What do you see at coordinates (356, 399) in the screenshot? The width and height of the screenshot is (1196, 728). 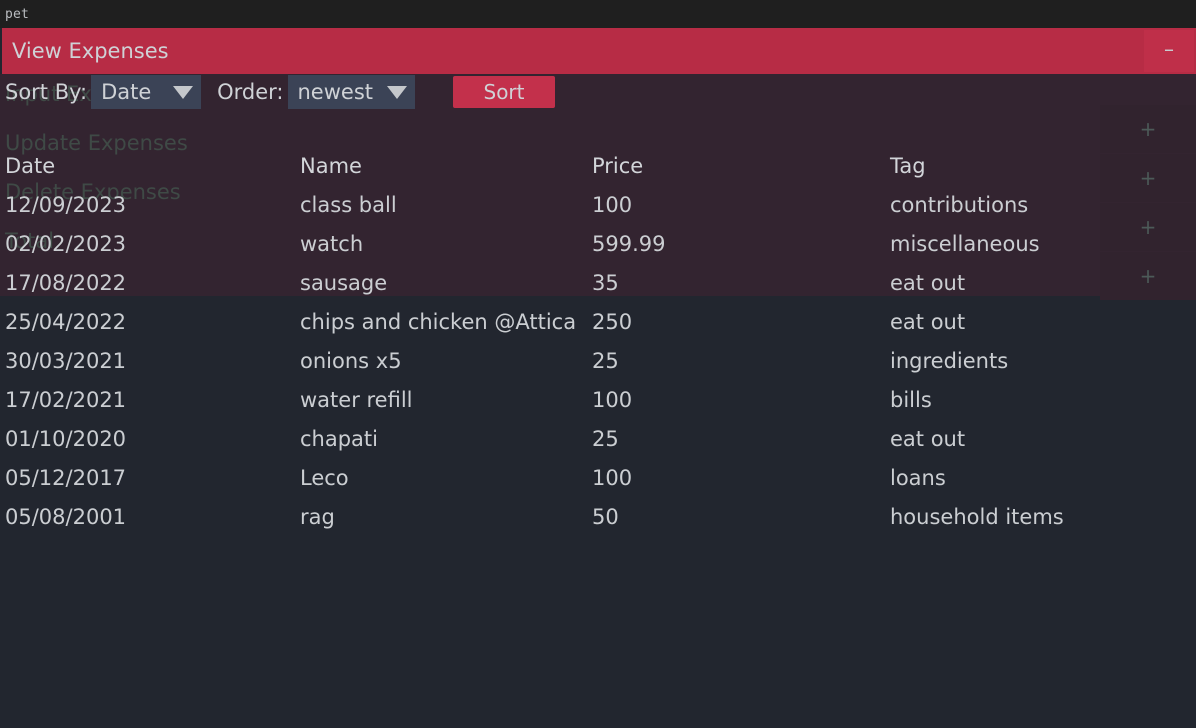 I see `cell-name: water refill` at bounding box center [356, 399].